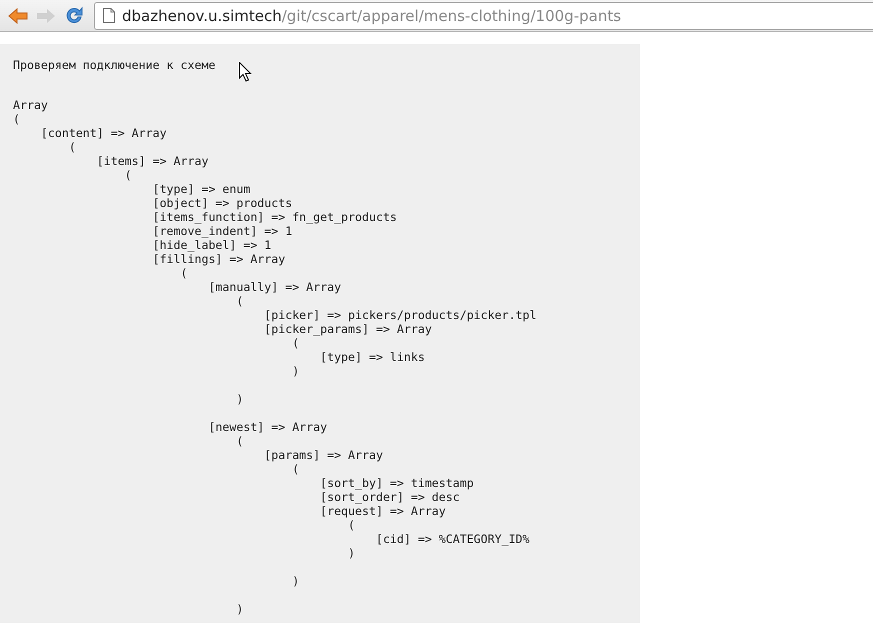  What do you see at coordinates (109, 15) in the screenshot?
I see `page-icon` at bounding box center [109, 15].